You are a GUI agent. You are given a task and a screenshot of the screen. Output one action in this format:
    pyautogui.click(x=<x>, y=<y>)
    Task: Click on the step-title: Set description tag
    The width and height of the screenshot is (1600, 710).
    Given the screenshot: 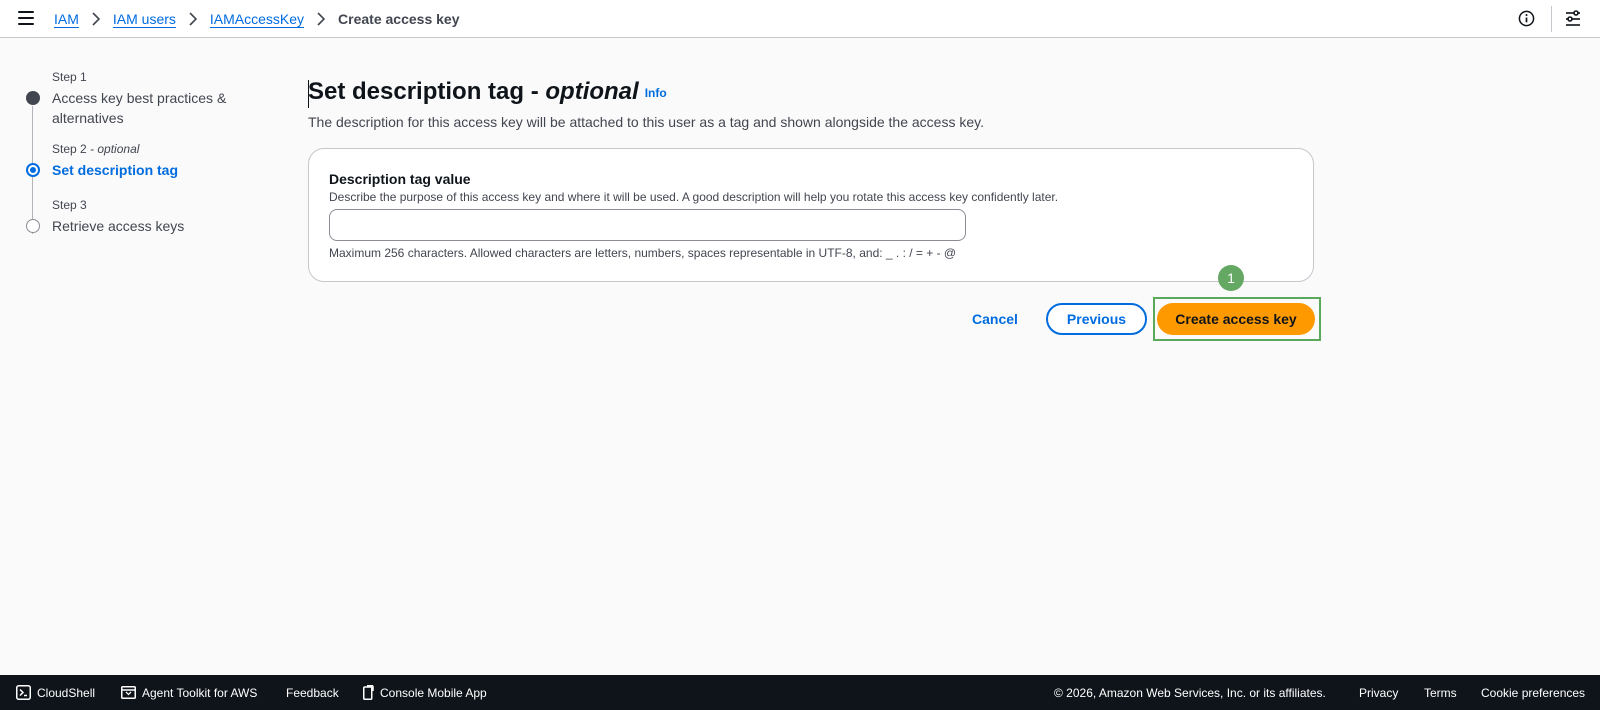 What is the action you would take?
    pyautogui.click(x=115, y=170)
    